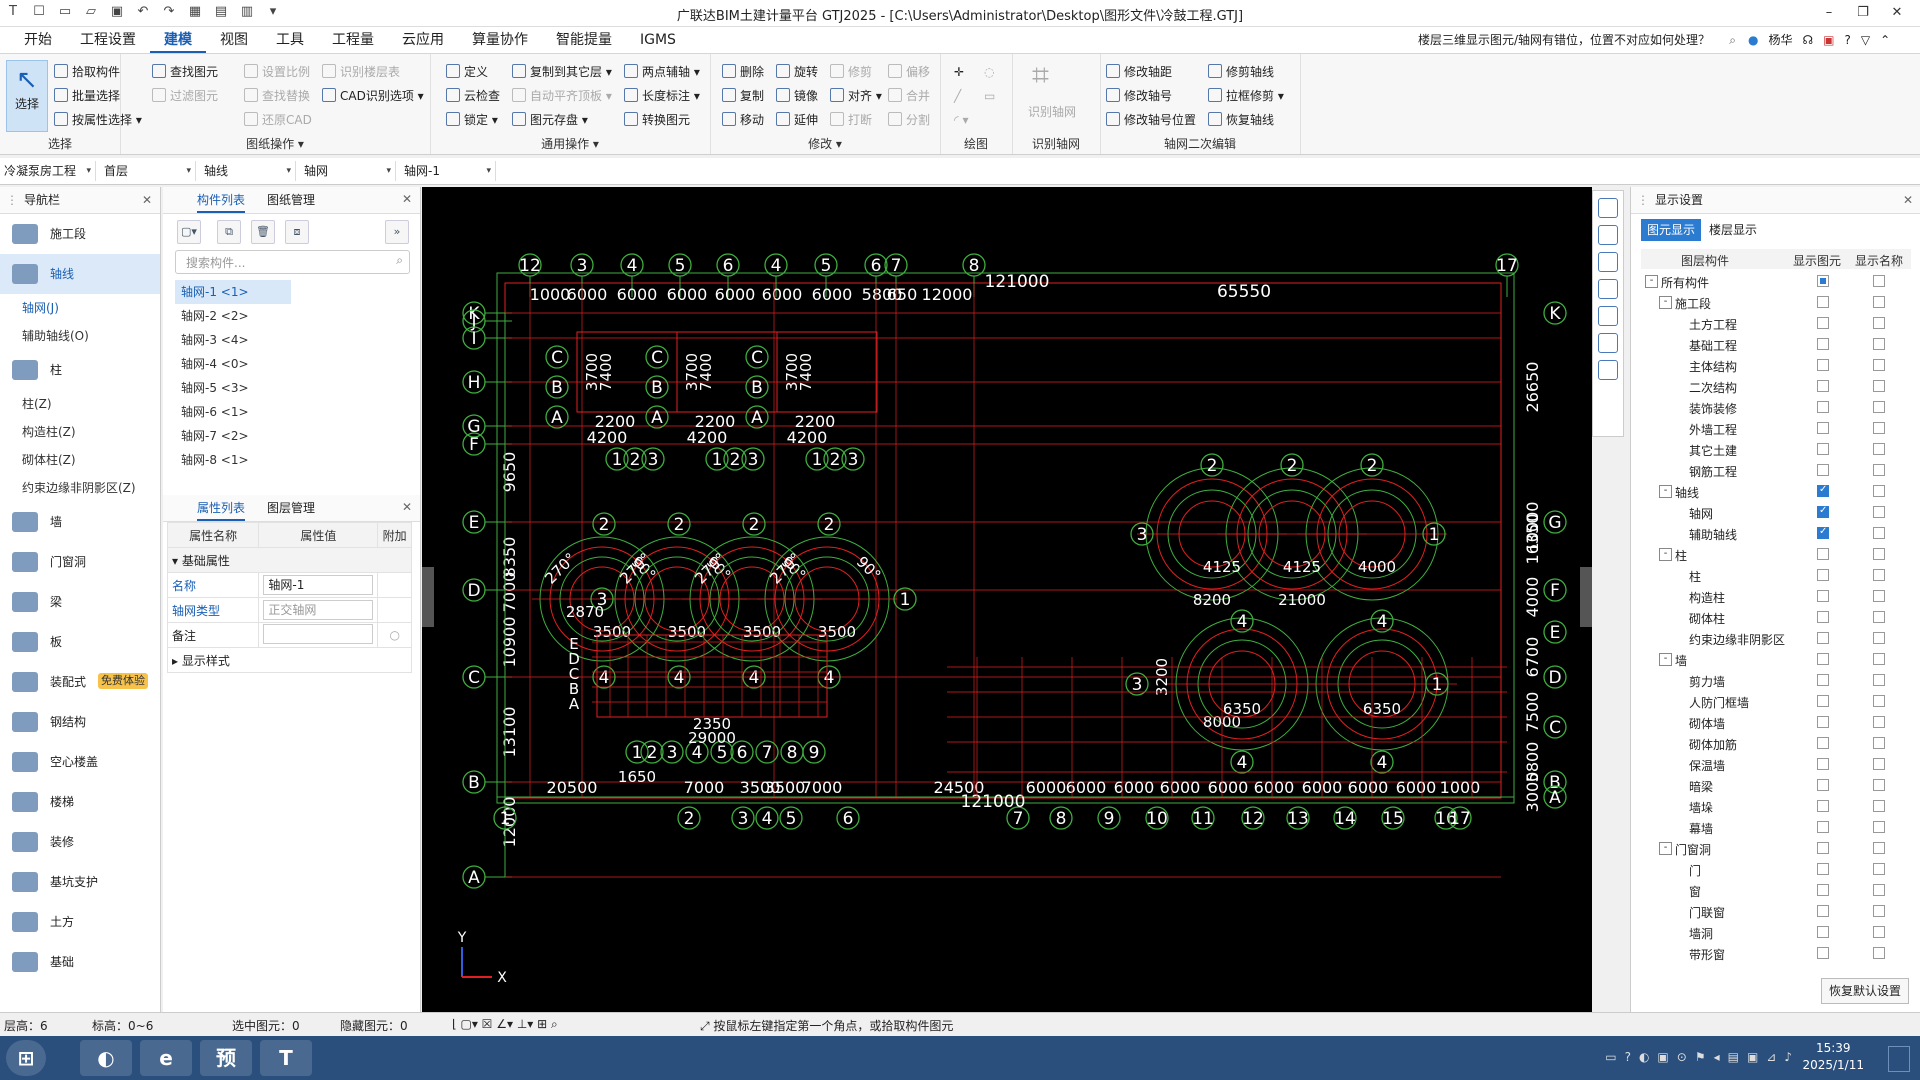 Image resolution: width=1920 pixels, height=1080 pixels. Describe the element at coordinates (1848, 40) in the screenshot. I see `help-icon: ?` at that location.